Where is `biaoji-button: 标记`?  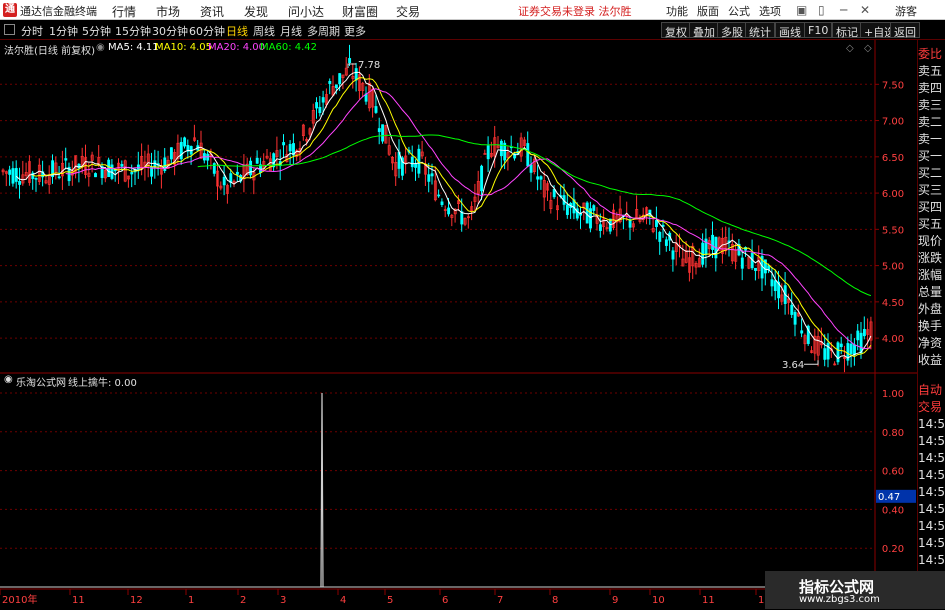 biaoji-button: 标记 is located at coordinates (847, 30).